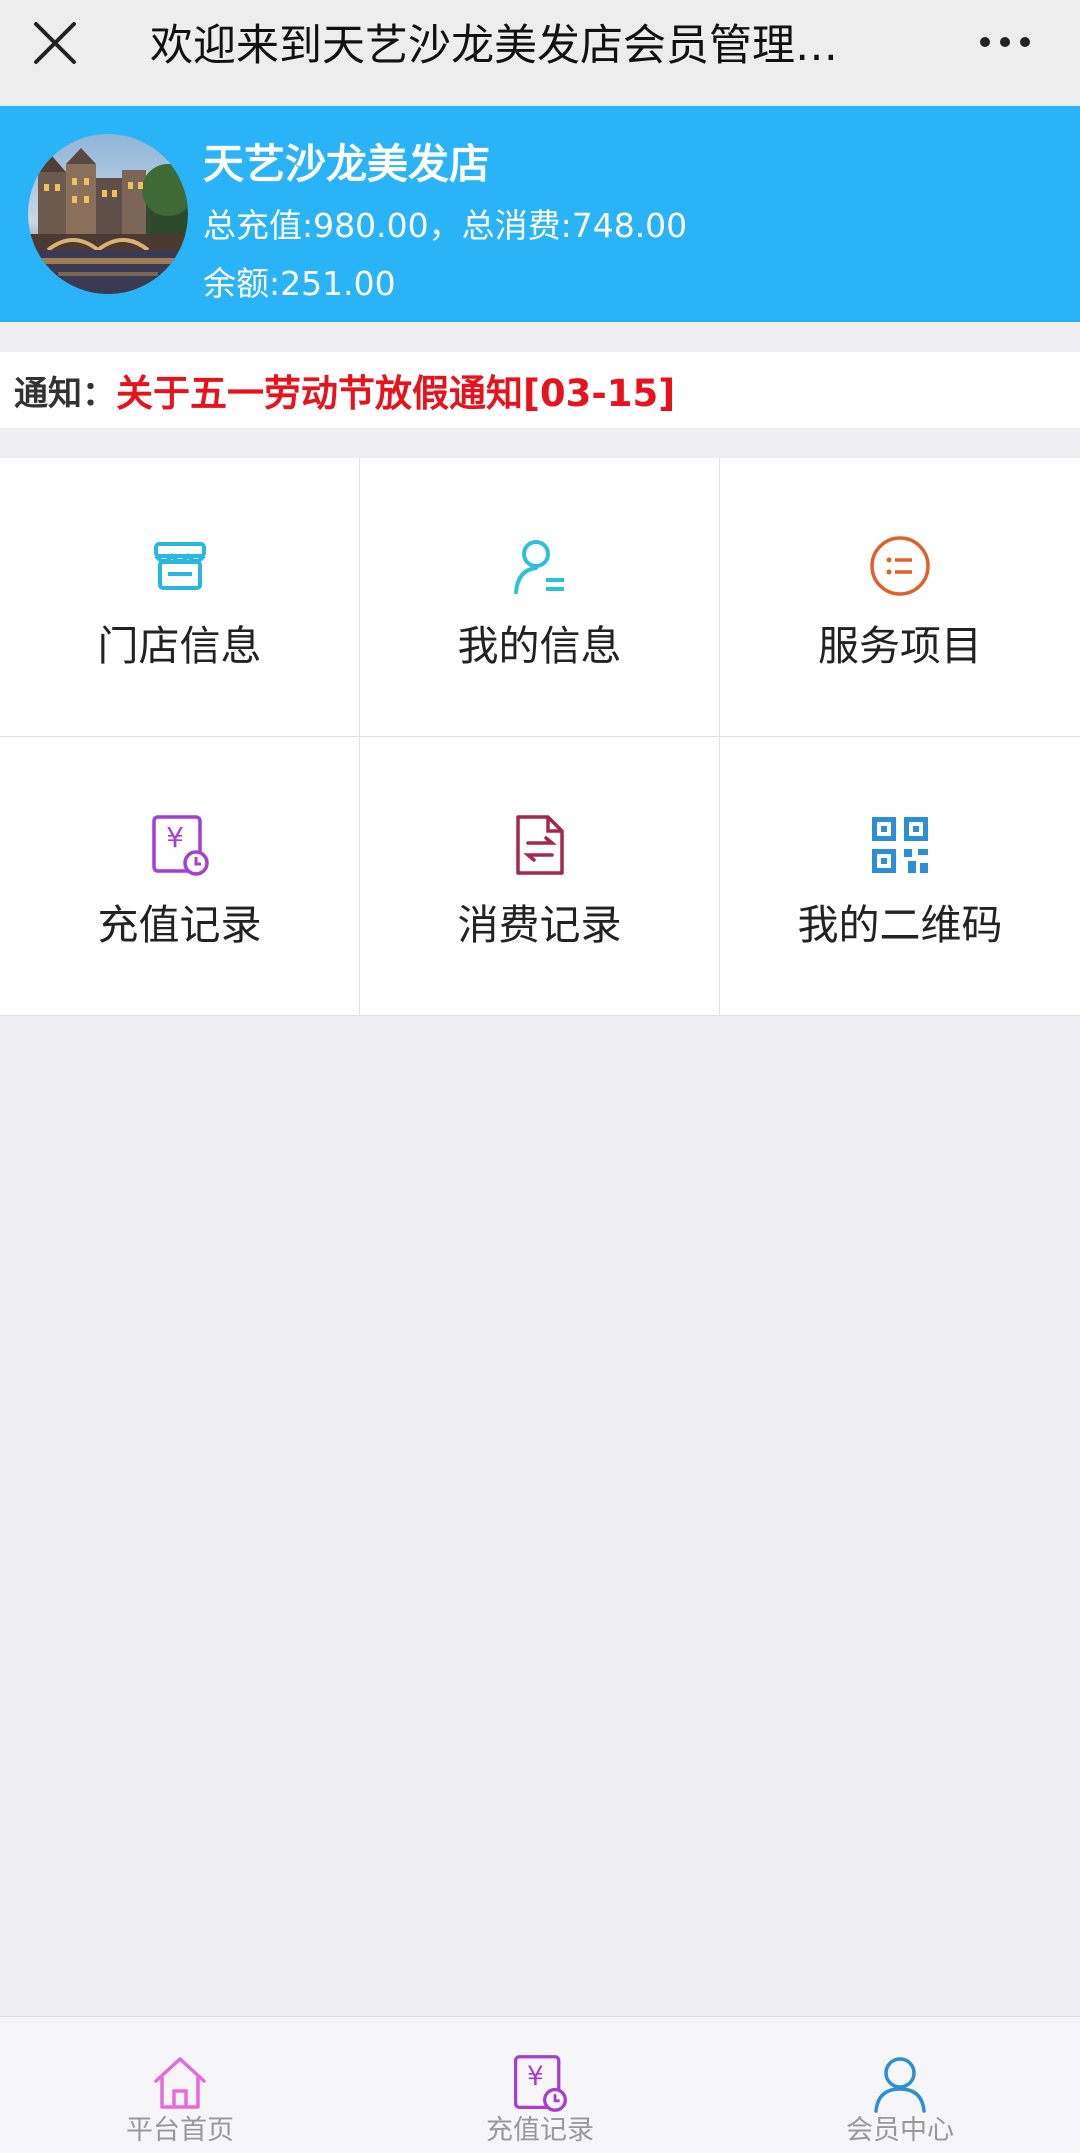 Image resolution: width=1080 pixels, height=2153 pixels. What do you see at coordinates (539, 925) in the screenshot?
I see `grid-item-label: 消费记录` at bounding box center [539, 925].